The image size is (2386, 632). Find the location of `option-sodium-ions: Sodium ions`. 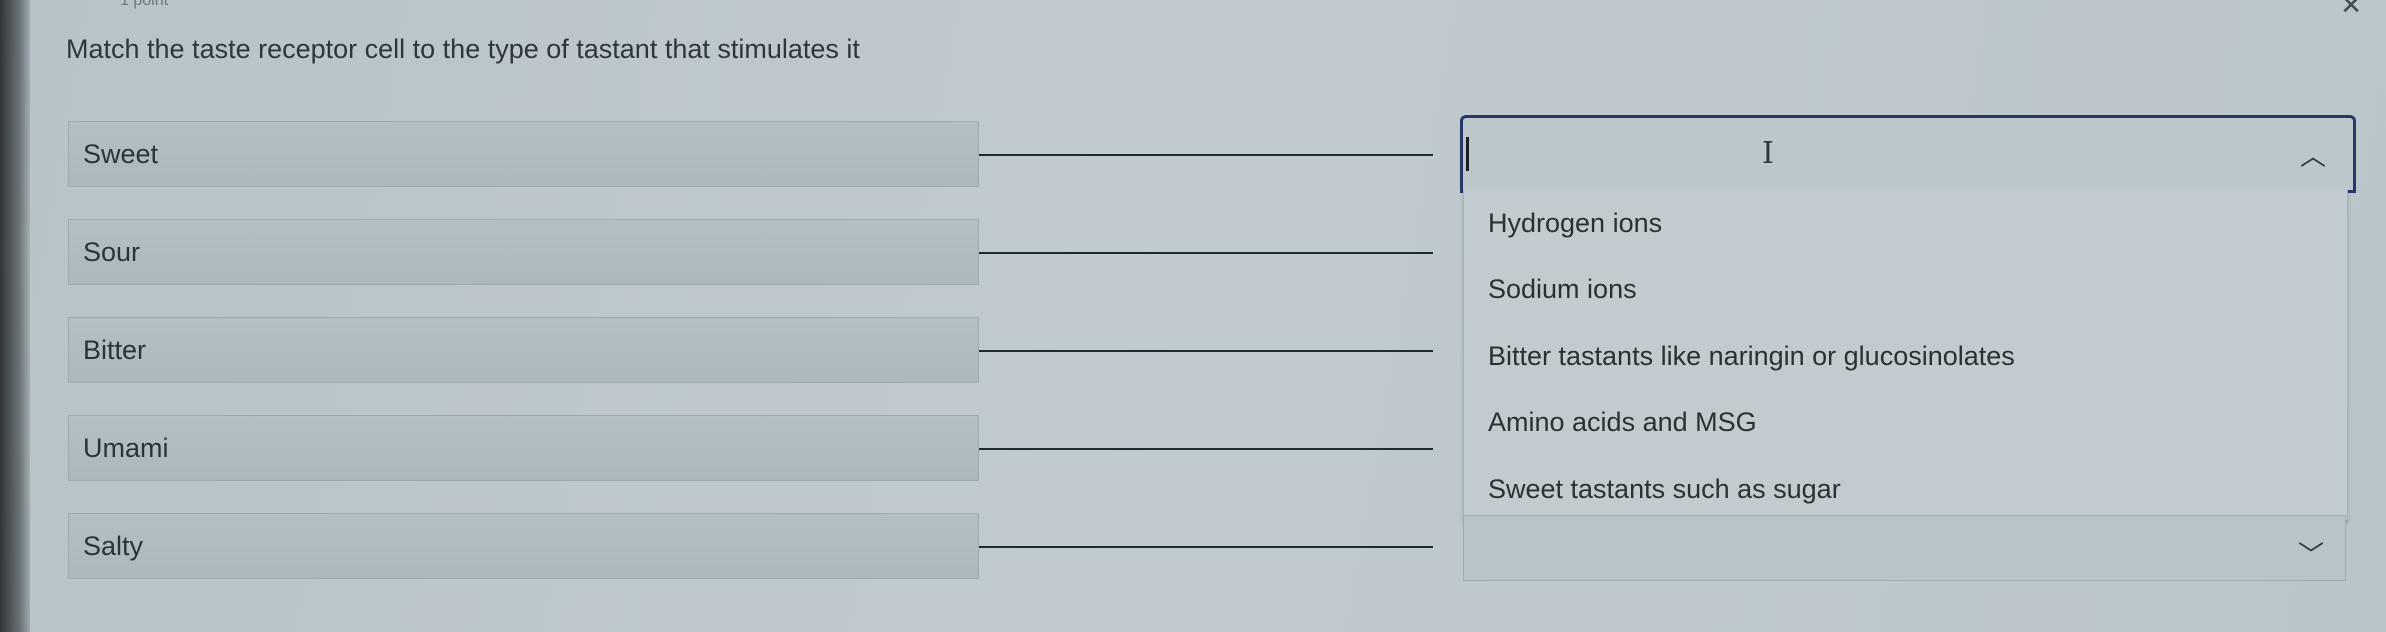

option-sodium-ions: Sodium ions is located at coordinates (1562, 289).